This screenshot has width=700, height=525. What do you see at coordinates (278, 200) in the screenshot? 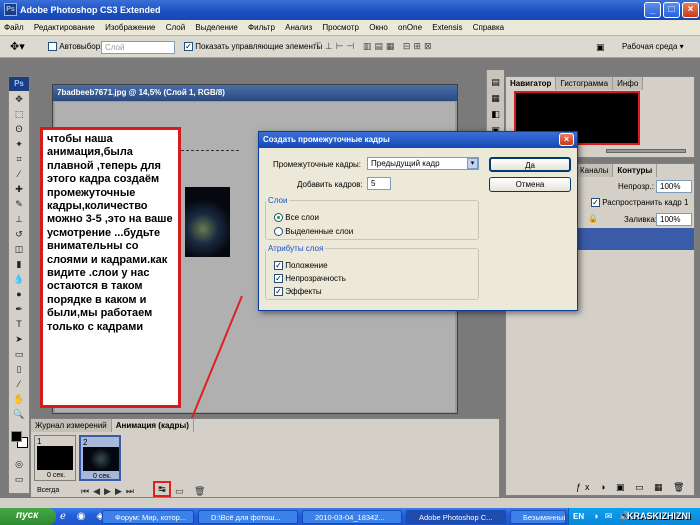
I see `layers-group-label: Слои` at bounding box center [278, 200].